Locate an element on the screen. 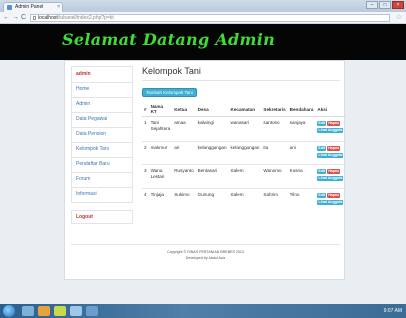 The image size is (406, 318). cell-ketua: amaa is located at coordinates (184, 129).